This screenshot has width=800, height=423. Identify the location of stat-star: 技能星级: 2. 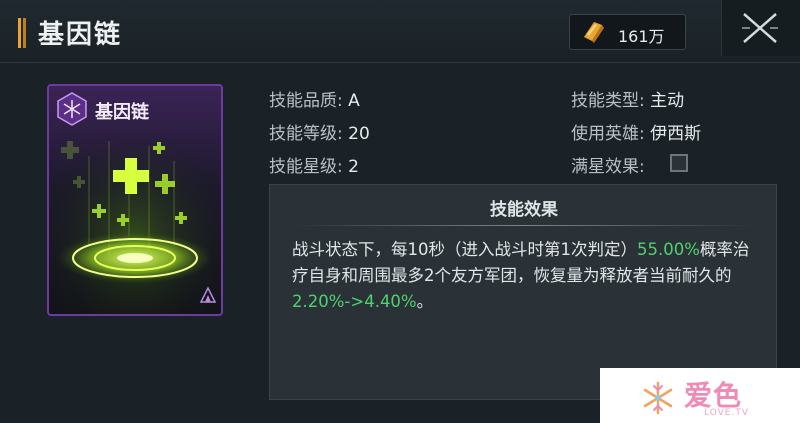
(314, 164).